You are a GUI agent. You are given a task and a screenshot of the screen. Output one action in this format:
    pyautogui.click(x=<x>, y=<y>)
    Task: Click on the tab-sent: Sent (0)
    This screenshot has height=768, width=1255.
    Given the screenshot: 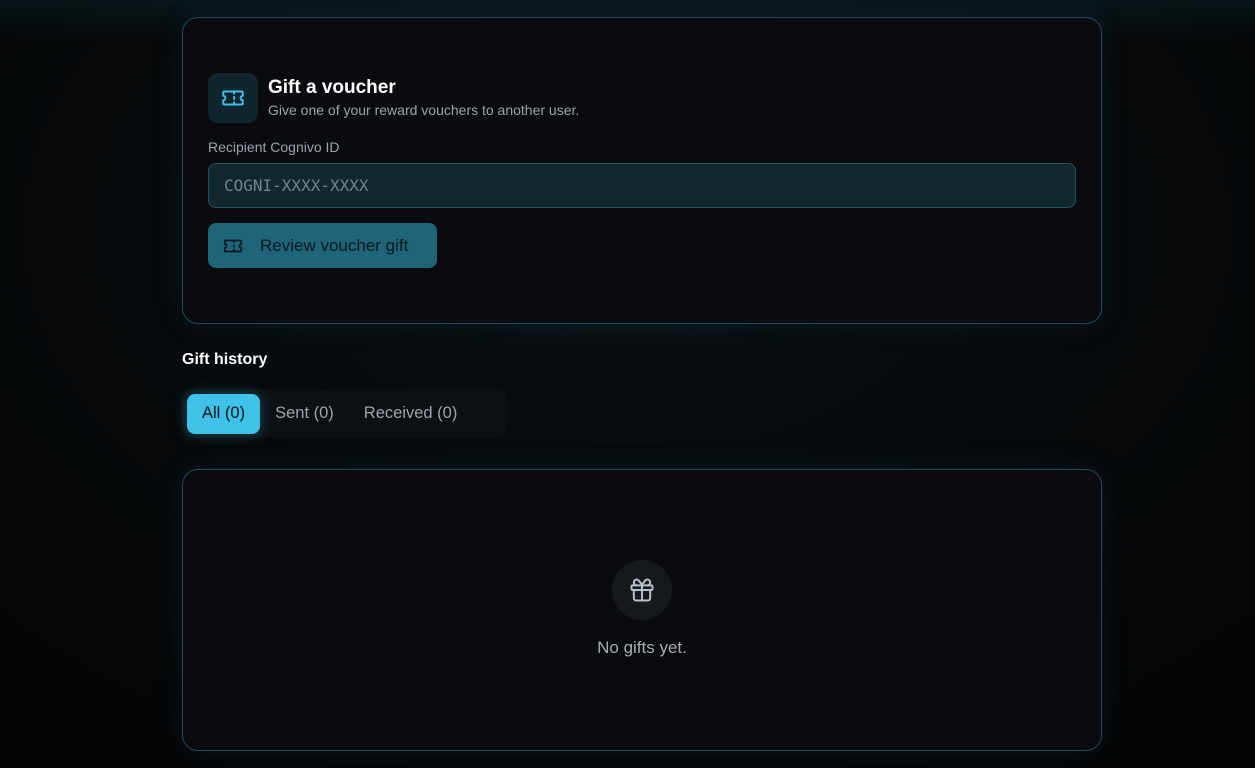 What is the action you would take?
    pyautogui.click(x=304, y=414)
    